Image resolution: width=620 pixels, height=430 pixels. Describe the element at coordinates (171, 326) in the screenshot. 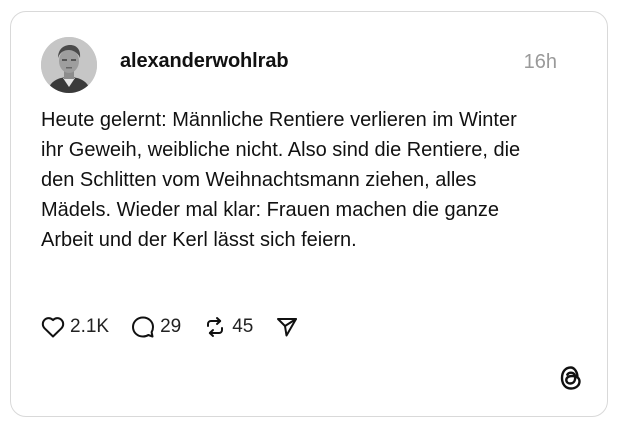

I see `reply-count: 29` at that location.